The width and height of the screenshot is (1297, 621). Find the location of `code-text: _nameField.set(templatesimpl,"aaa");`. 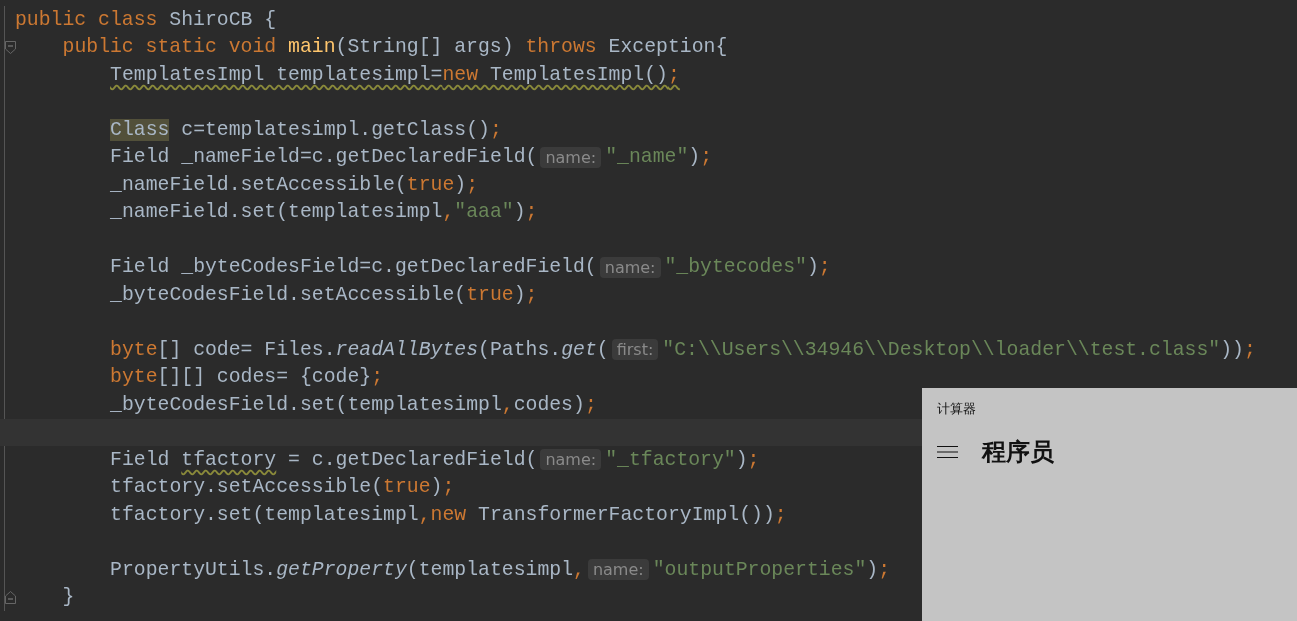

code-text: _nameField.set(templatesimpl,"aaa"); is located at coordinates (324, 212).